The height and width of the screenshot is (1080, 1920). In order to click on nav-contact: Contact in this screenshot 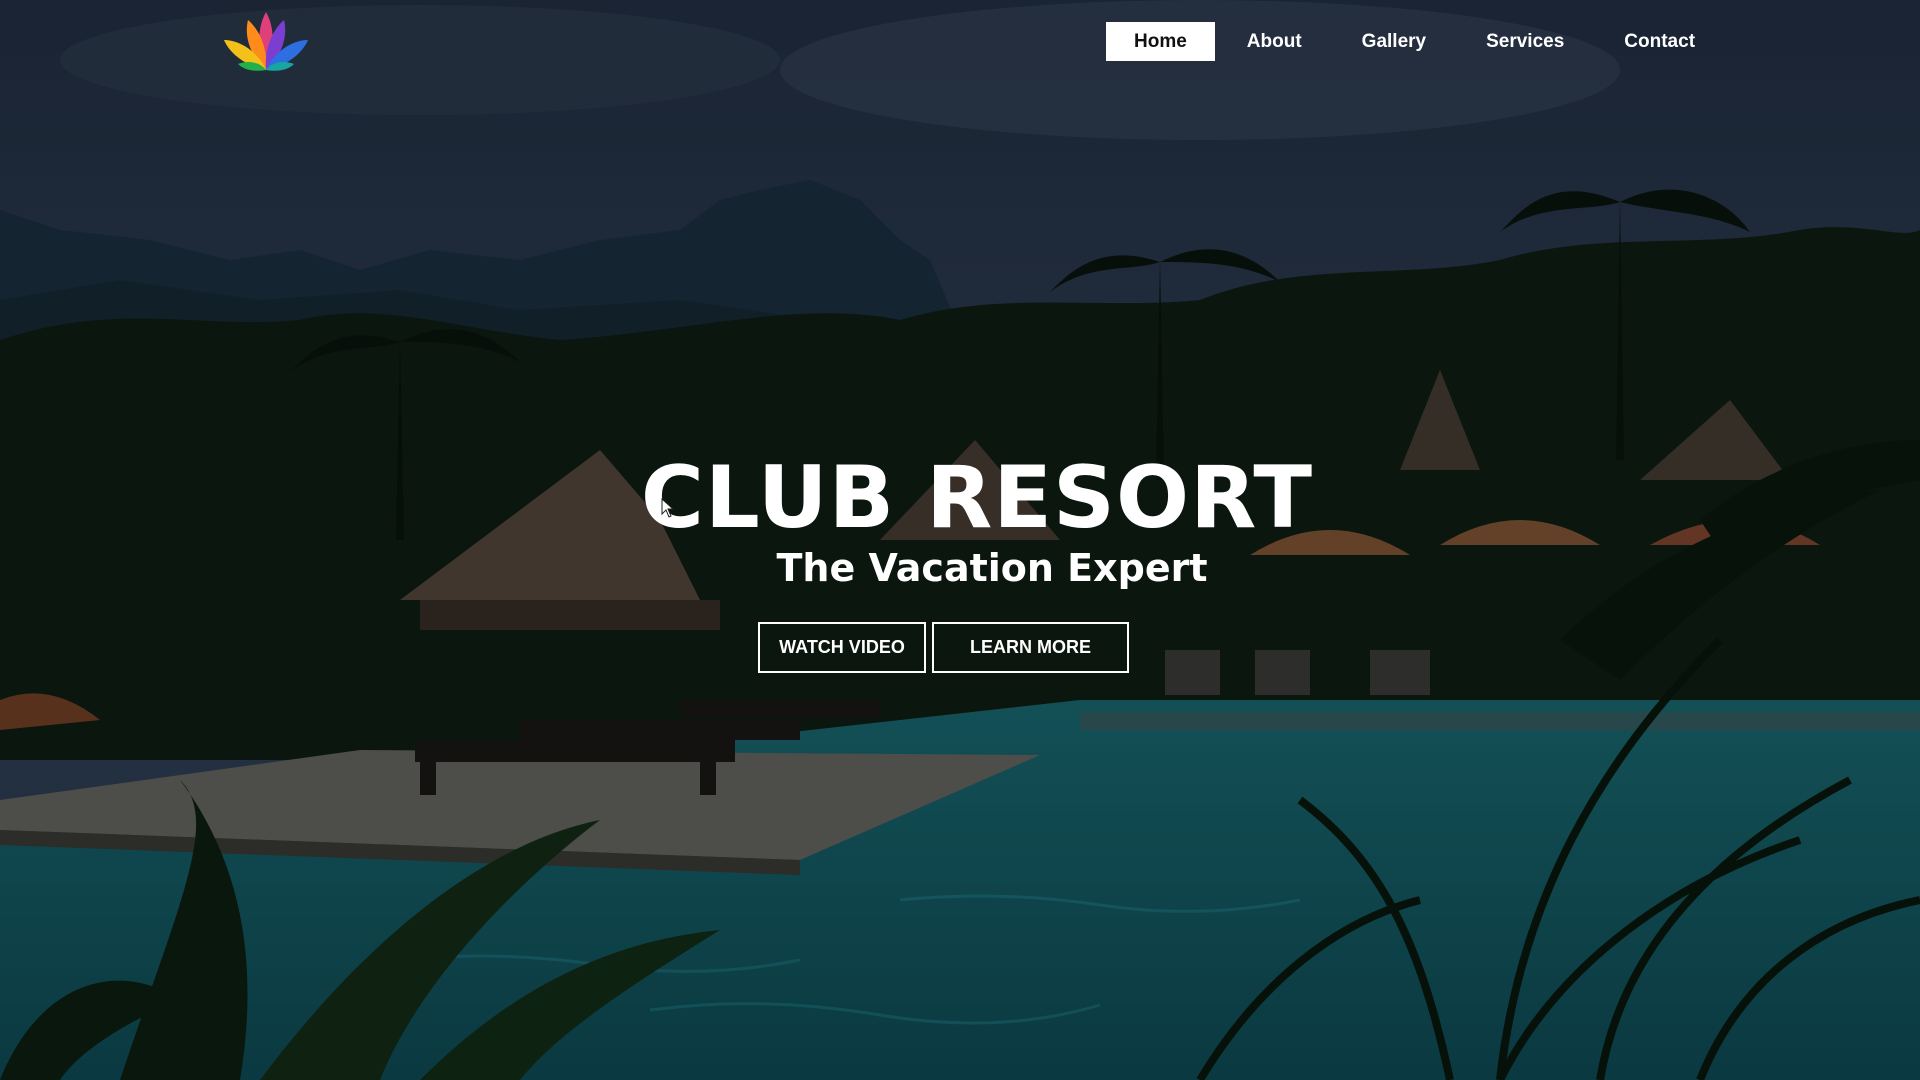, I will do `click(1659, 41)`.